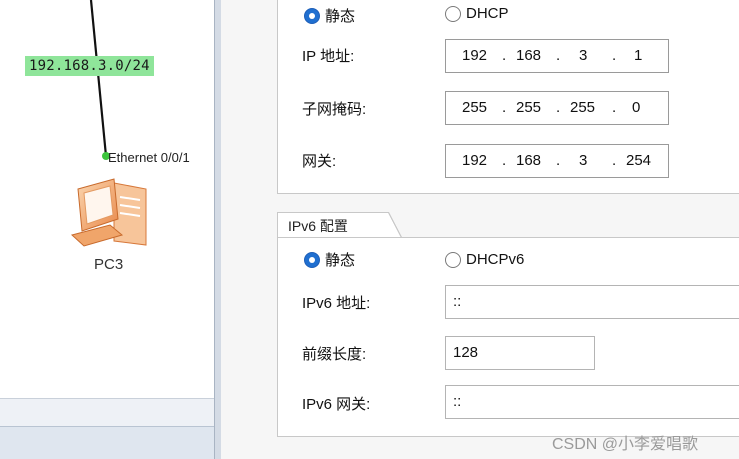 The width and height of the screenshot is (739, 459). I want to click on ipv6-address-field: ::, so click(592, 302).